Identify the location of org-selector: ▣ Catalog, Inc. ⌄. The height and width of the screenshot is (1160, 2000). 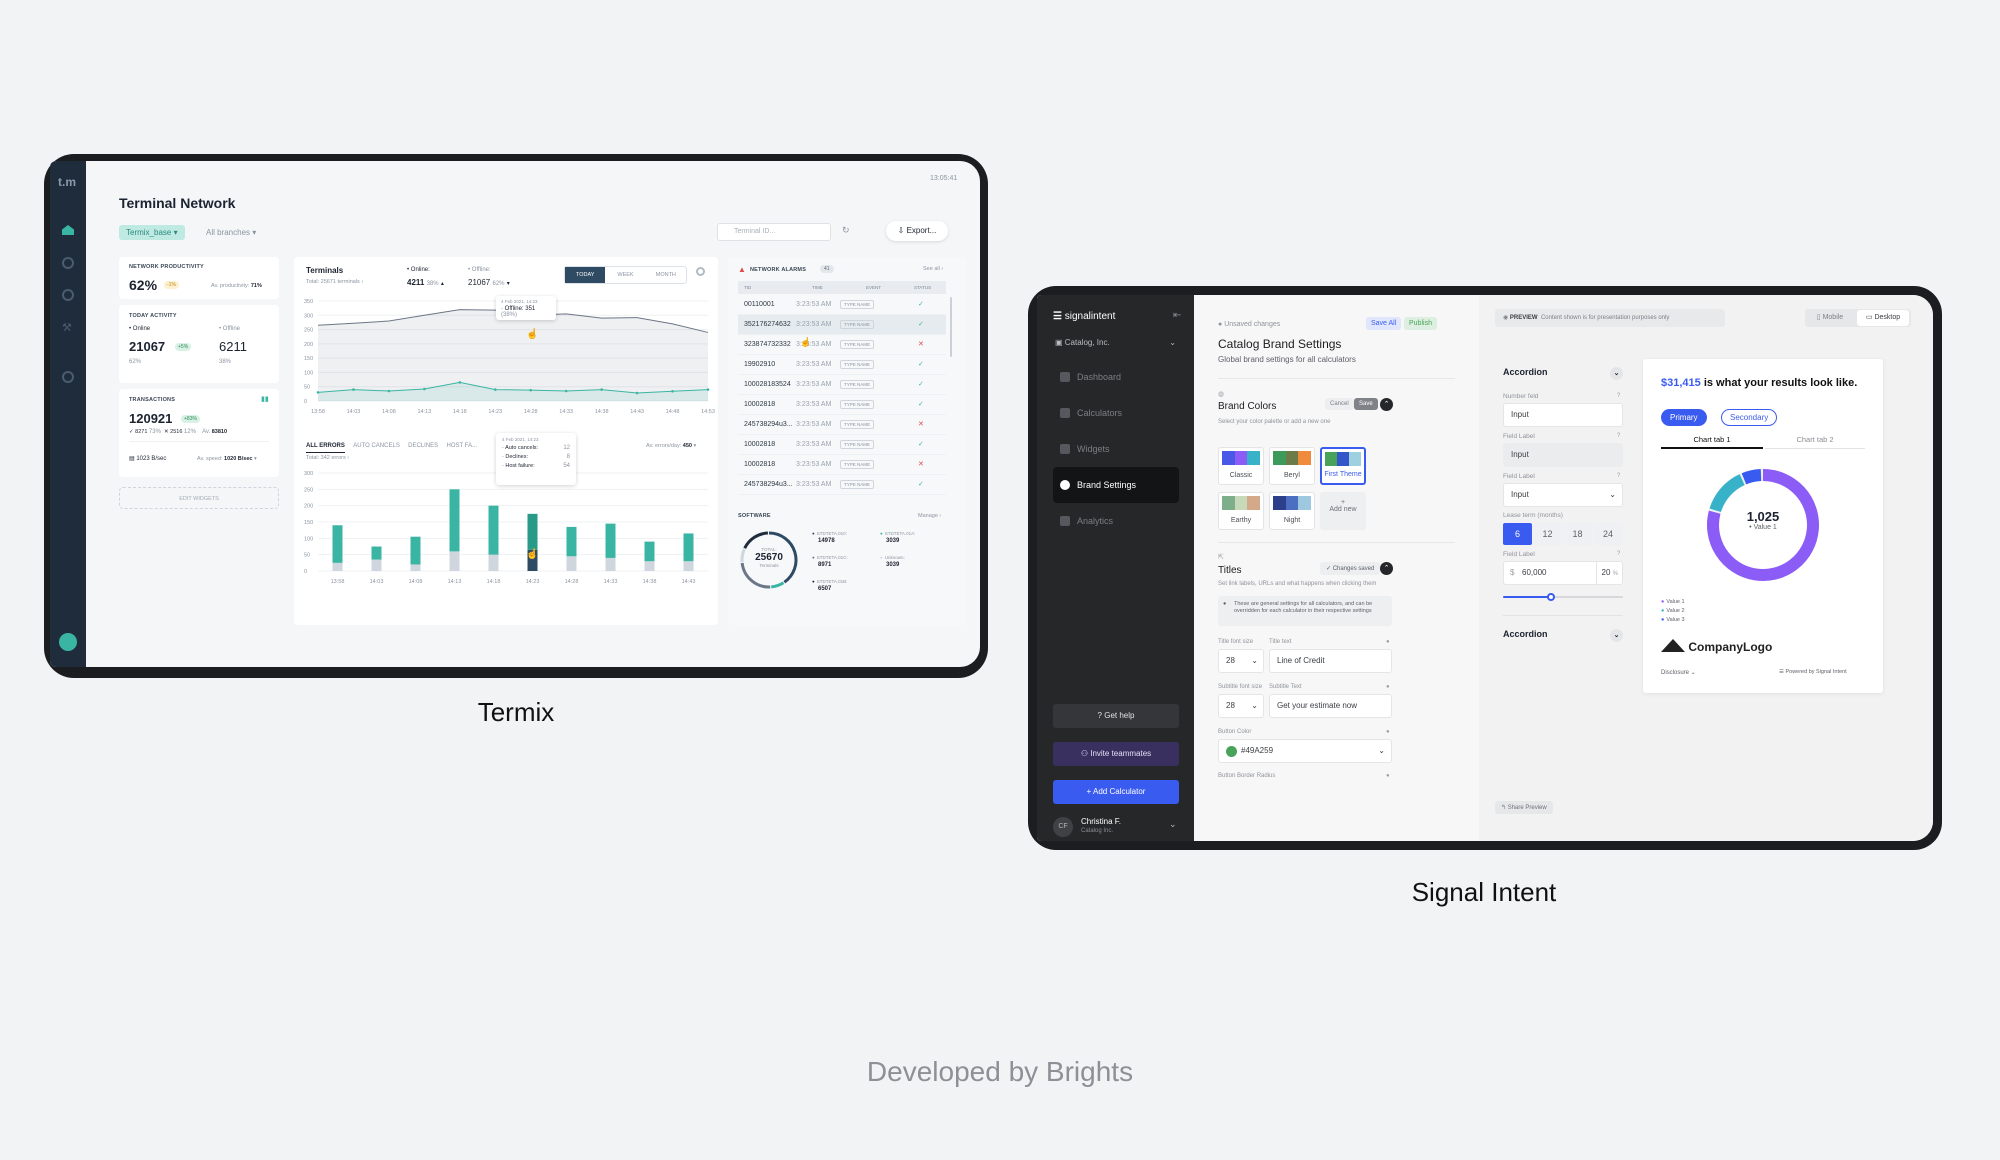
(1116, 344).